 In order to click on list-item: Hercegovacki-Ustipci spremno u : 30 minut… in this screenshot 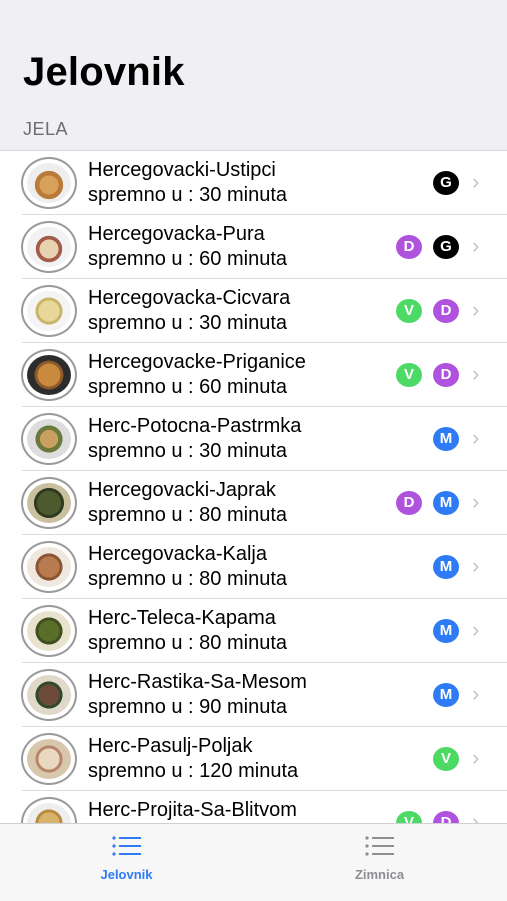, I will do `click(253, 183)`.